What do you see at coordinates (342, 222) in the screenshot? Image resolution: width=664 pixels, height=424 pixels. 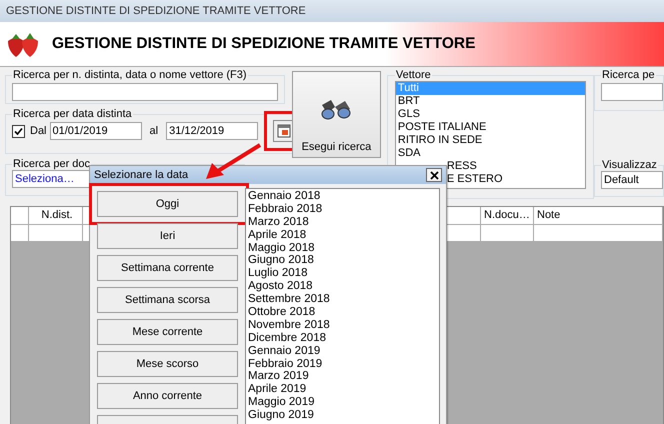 I see `list-item: Marzo 2018` at bounding box center [342, 222].